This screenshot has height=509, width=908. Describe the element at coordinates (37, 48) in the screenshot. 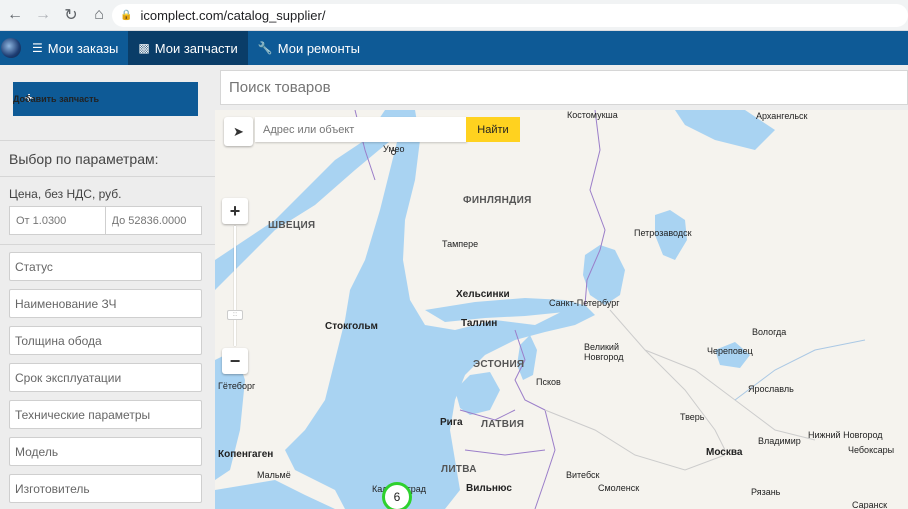

I see `list-icon: ☰` at that location.